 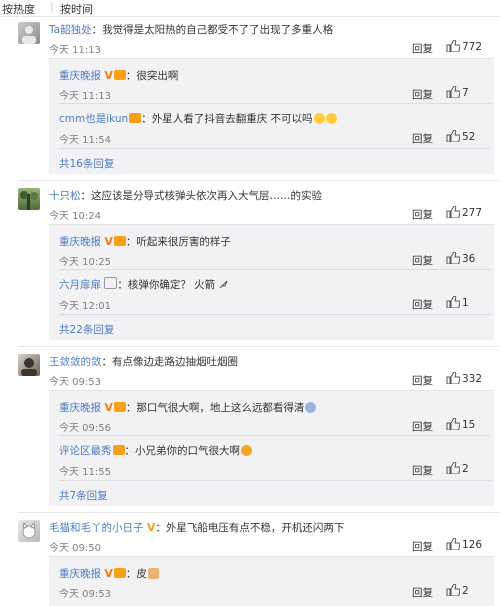 I want to click on comment-time: 今天 10:24, so click(x=75, y=216).